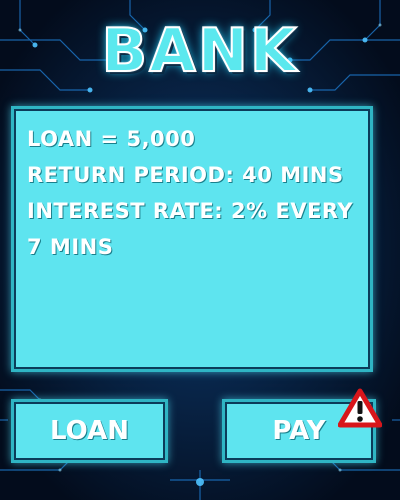 The image size is (400, 500). I want to click on bank-title: BANK, so click(200, 51).